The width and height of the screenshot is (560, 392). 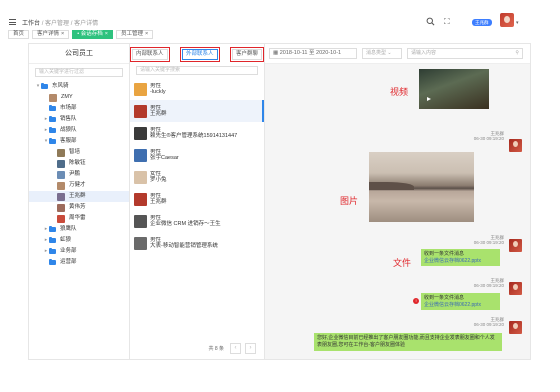 I want to click on tree-node-employee: 黄伟芳, so click(x=79, y=207).